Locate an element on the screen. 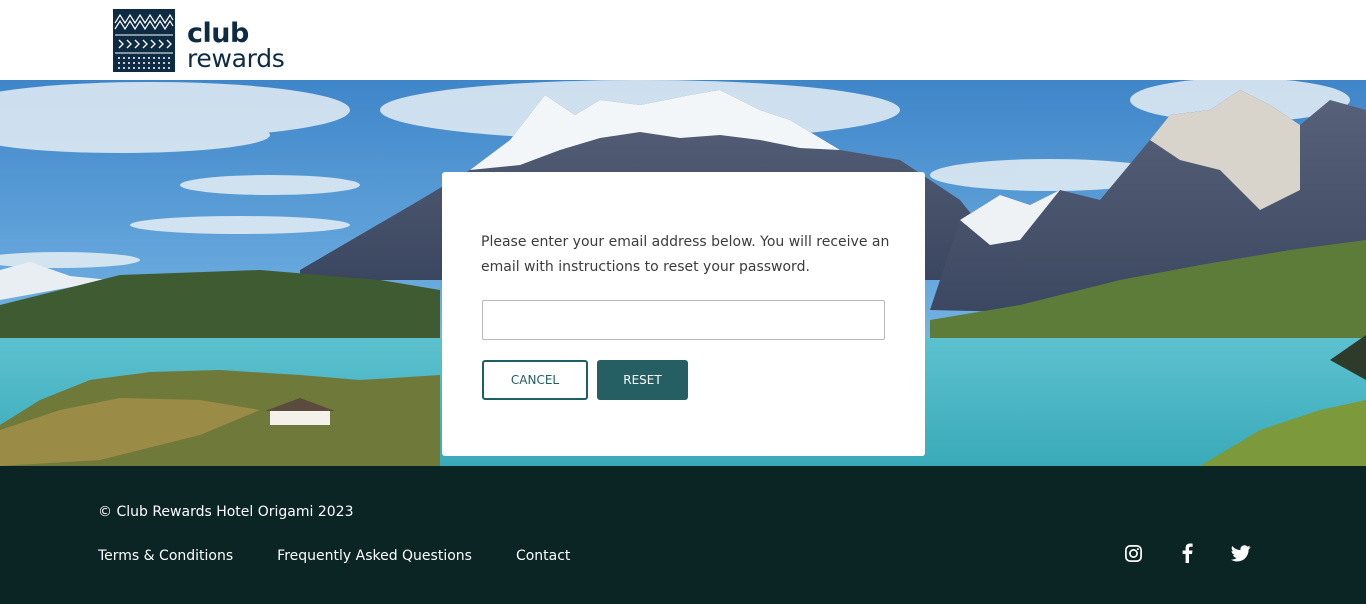 Image resolution: width=1366 pixels, height=604 pixels. contact-link: Contact is located at coordinates (543, 556).